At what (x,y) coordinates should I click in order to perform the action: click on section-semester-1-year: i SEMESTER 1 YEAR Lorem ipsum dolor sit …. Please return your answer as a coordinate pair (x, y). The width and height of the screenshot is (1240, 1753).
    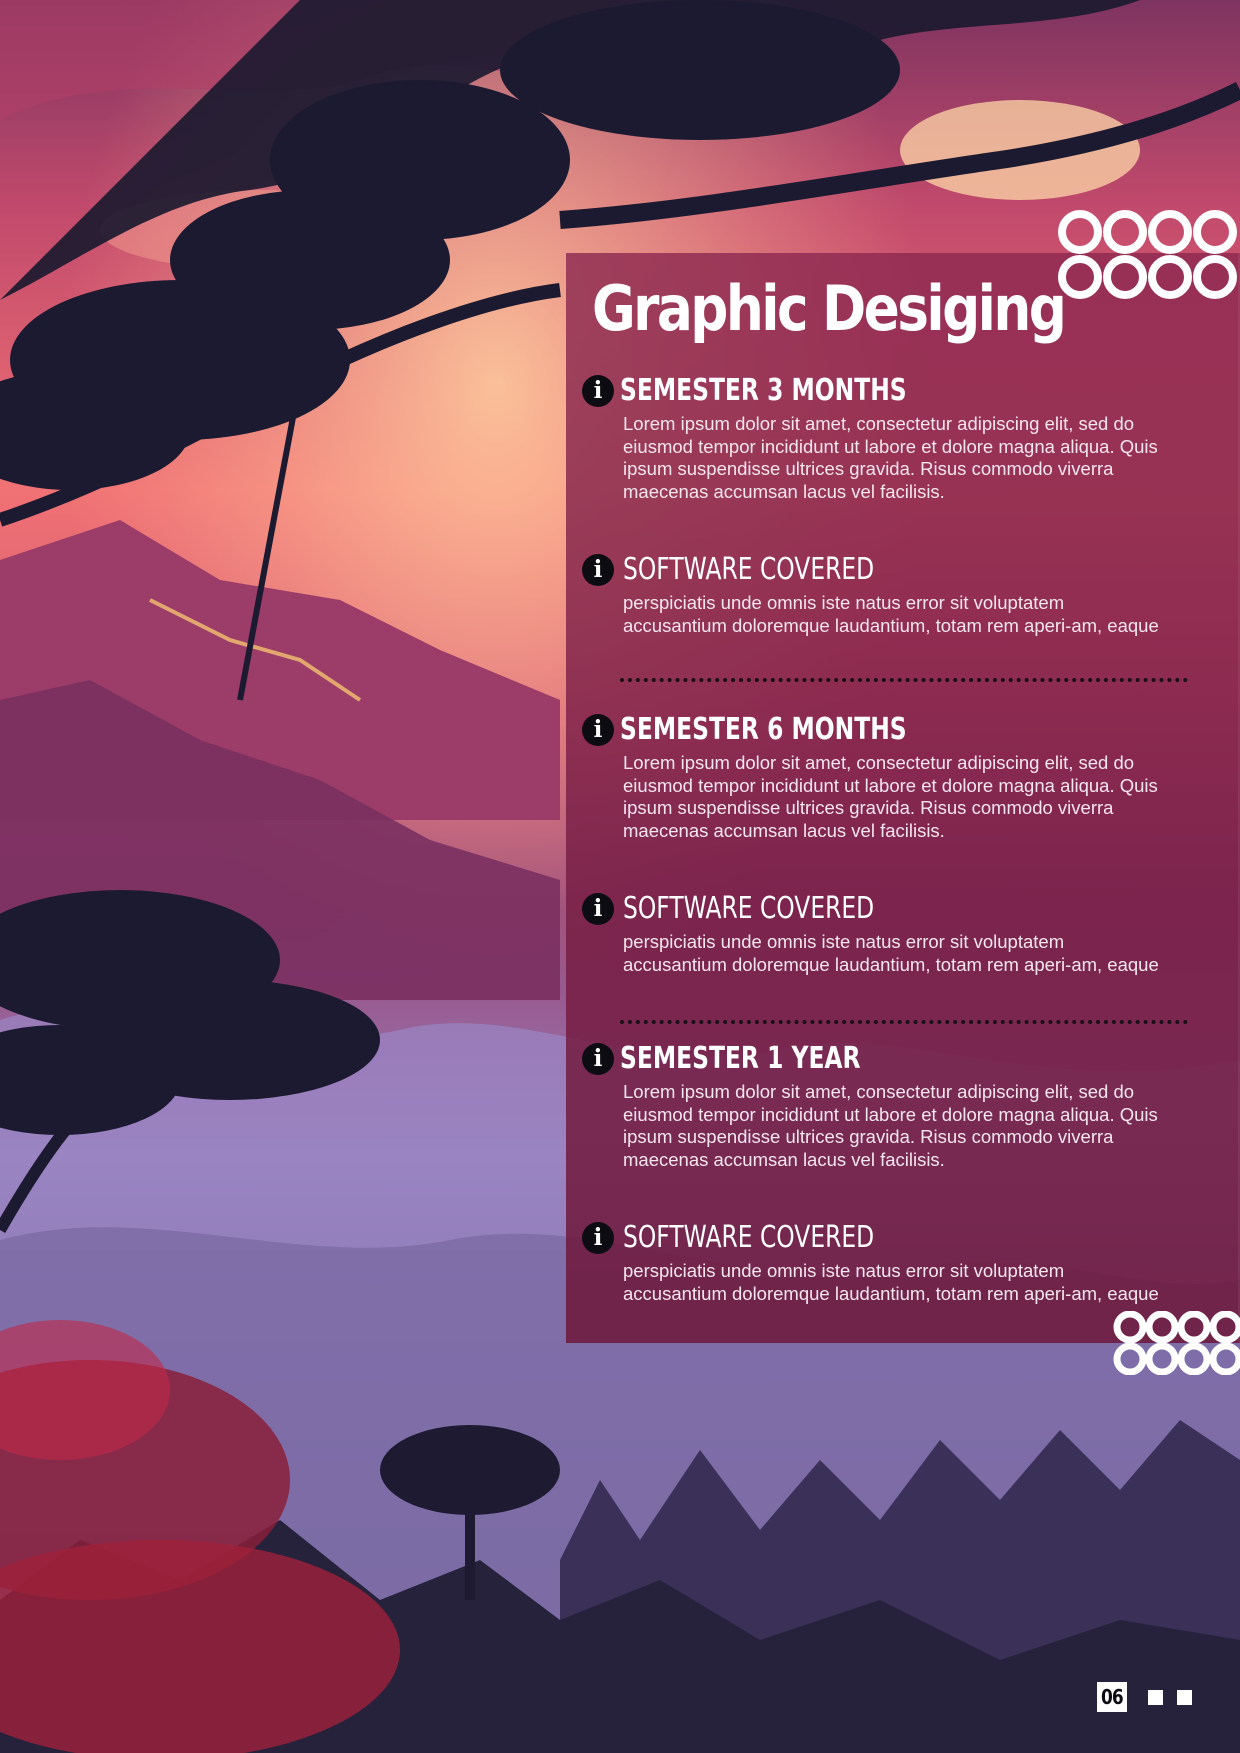
    Looking at the image, I should click on (882, 1105).